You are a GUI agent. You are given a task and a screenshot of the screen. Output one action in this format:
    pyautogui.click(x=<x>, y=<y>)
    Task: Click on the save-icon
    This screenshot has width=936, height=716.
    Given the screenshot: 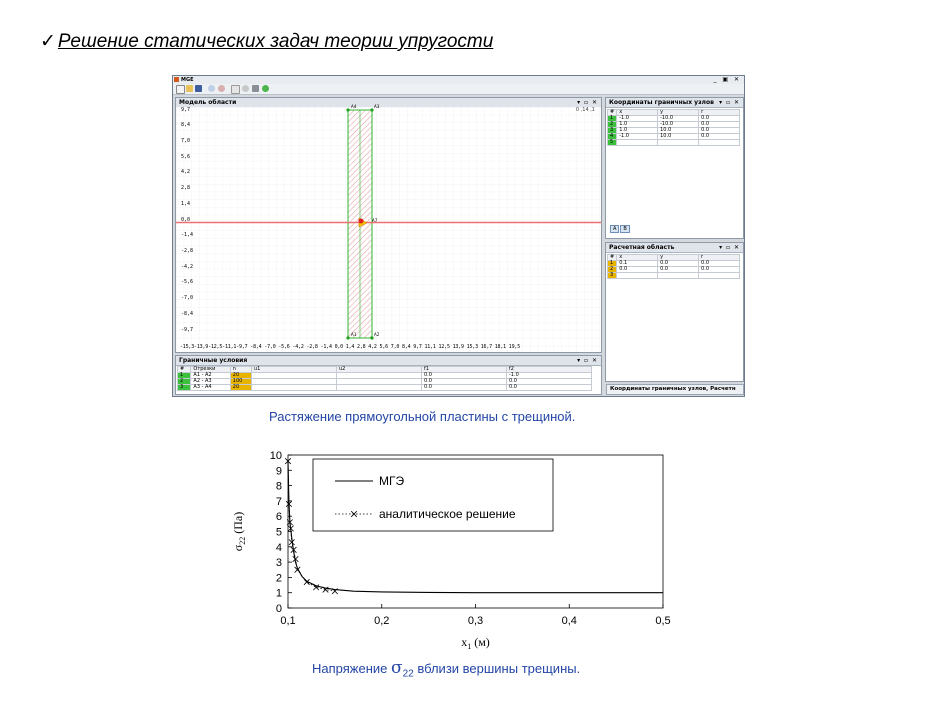 What is the action you would take?
    pyautogui.click(x=198, y=88)
    